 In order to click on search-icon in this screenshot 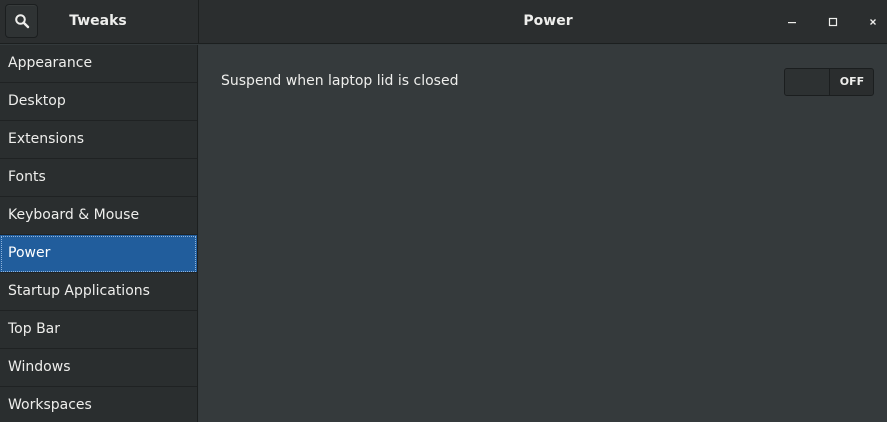, I will do `click(21, 21)`.